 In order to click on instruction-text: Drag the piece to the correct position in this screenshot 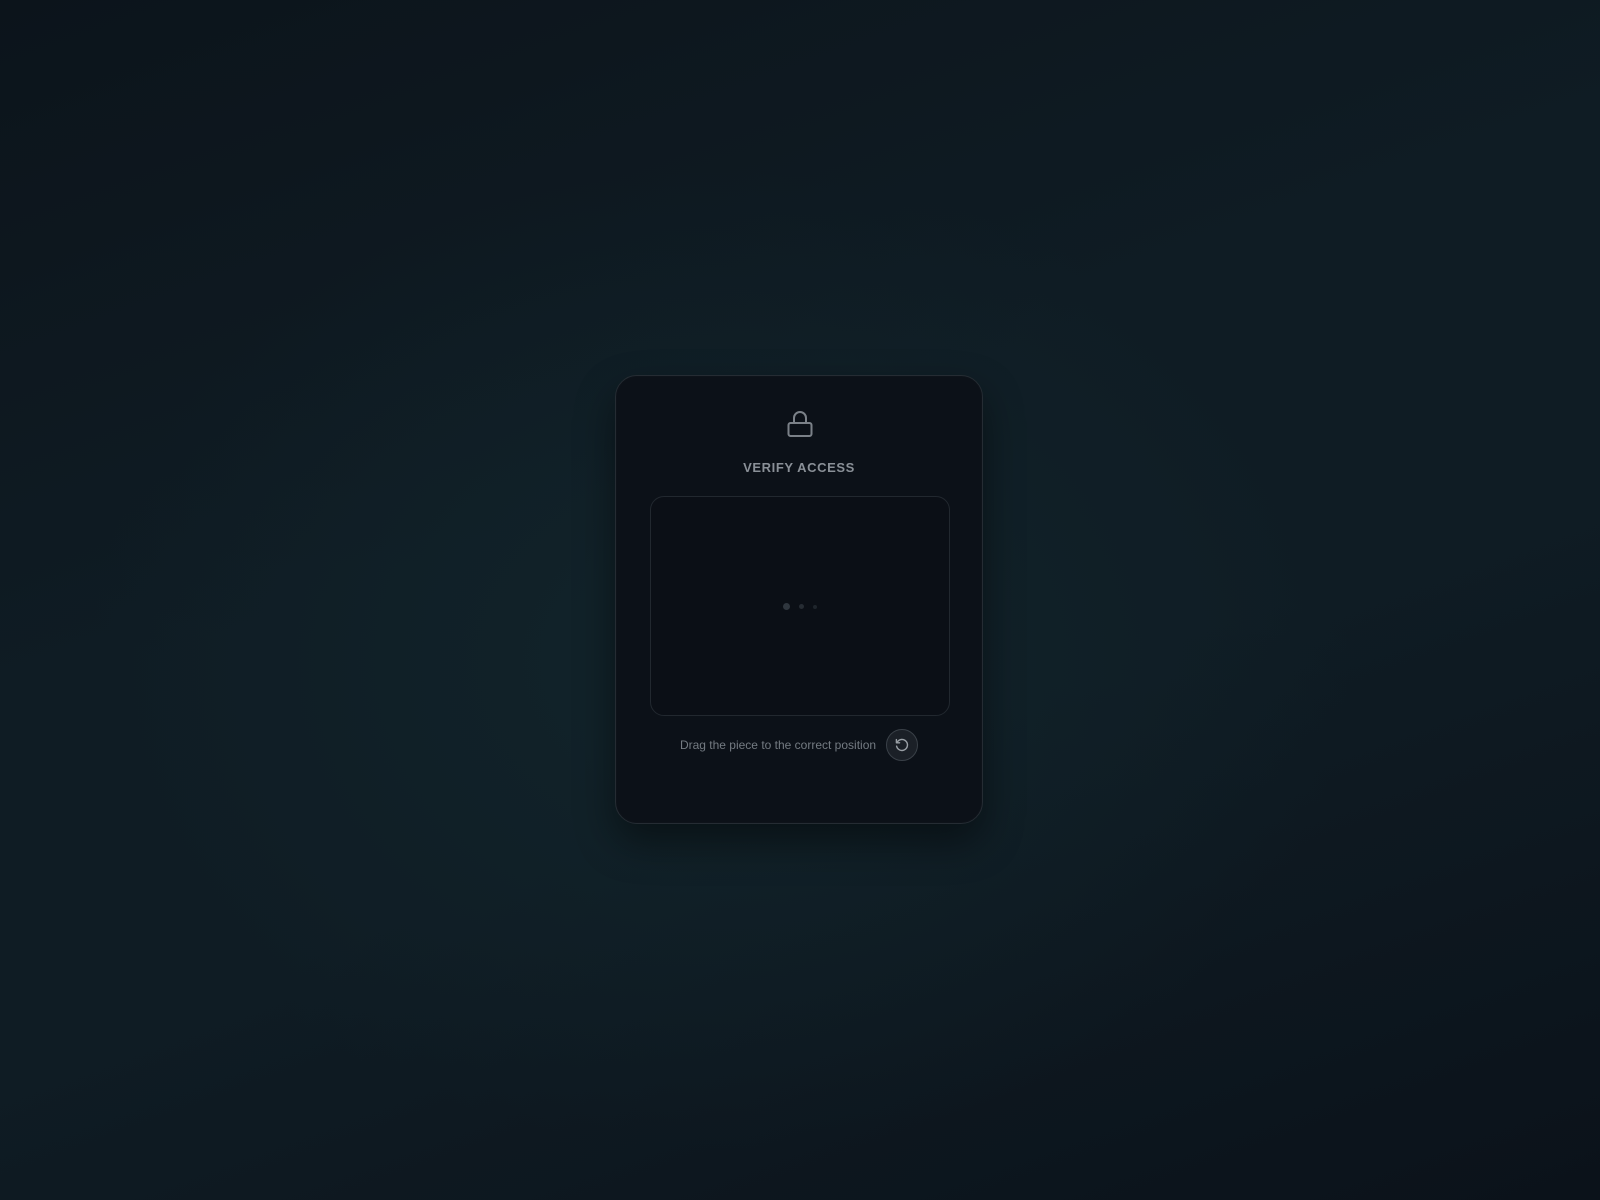, I will do `click(778, 745)`.